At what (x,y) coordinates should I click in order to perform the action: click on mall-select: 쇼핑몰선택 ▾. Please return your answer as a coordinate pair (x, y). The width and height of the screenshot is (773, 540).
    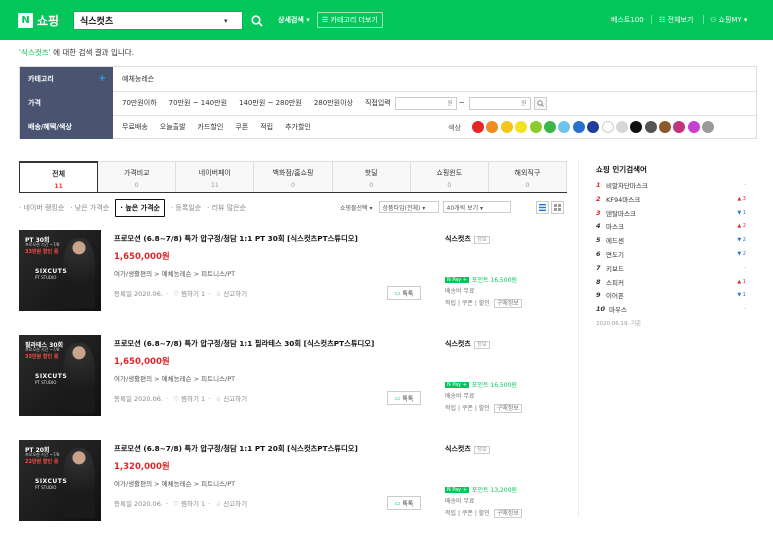
    Looking at the image, I should click on (356, 207).